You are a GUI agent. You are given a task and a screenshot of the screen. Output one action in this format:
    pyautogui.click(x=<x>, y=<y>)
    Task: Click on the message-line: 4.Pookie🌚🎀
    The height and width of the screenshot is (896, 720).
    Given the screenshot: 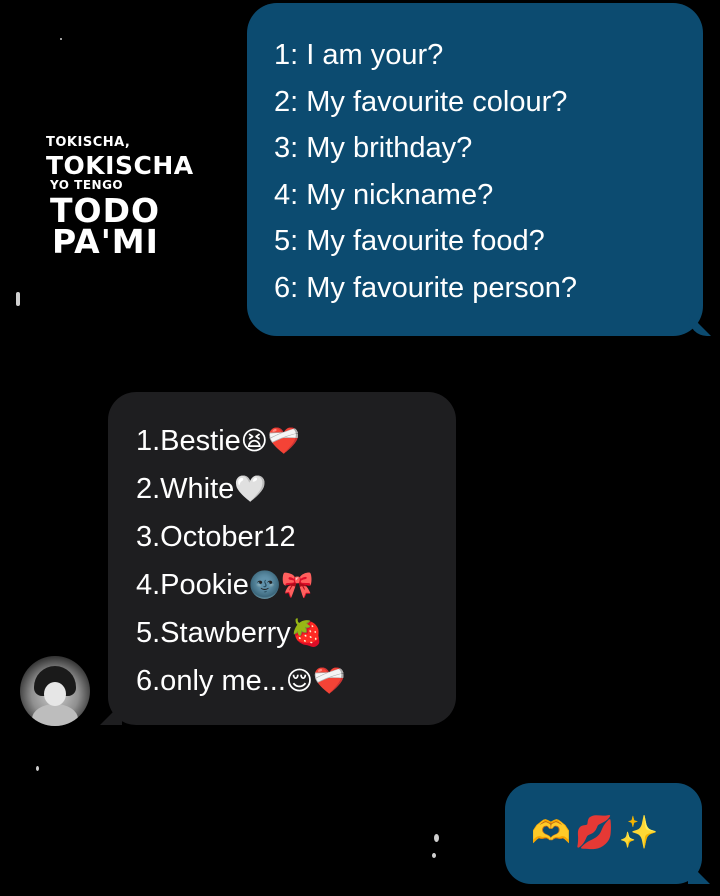 What is the action you would take?
    pyautogui.click(x=296, y=586)
    